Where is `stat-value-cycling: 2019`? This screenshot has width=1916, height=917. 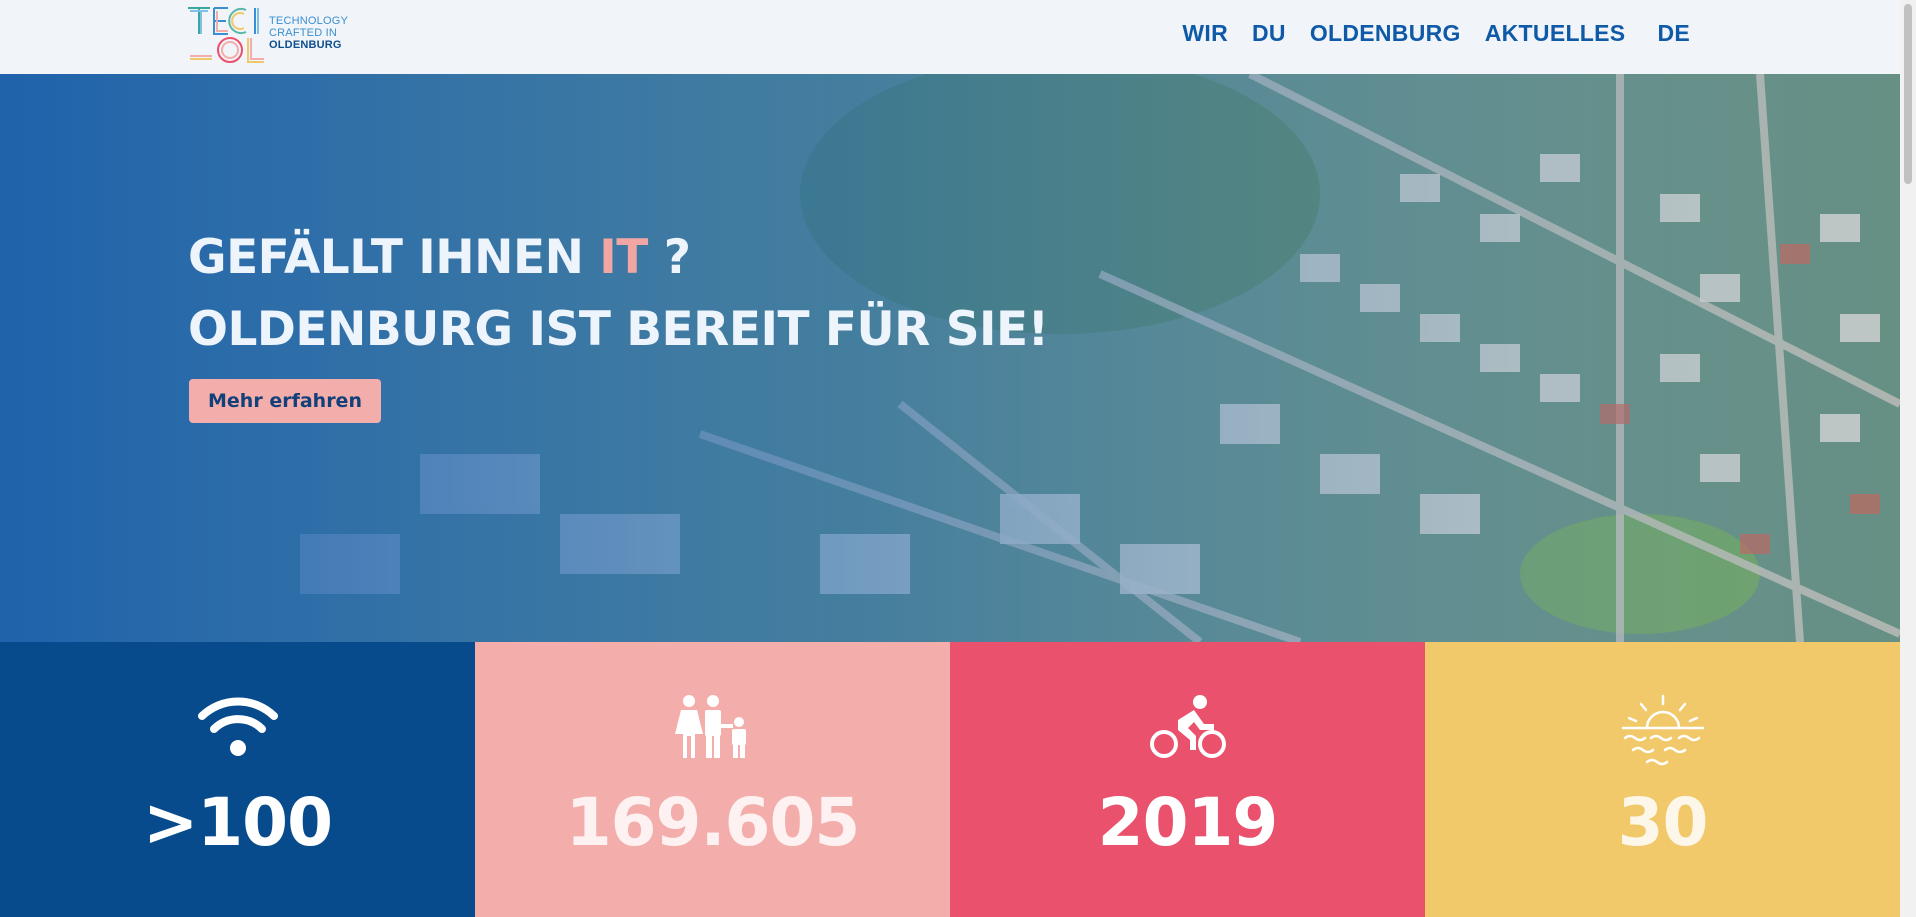
stat-value-cycling: 2019 is located at coordinates (1188, 822).